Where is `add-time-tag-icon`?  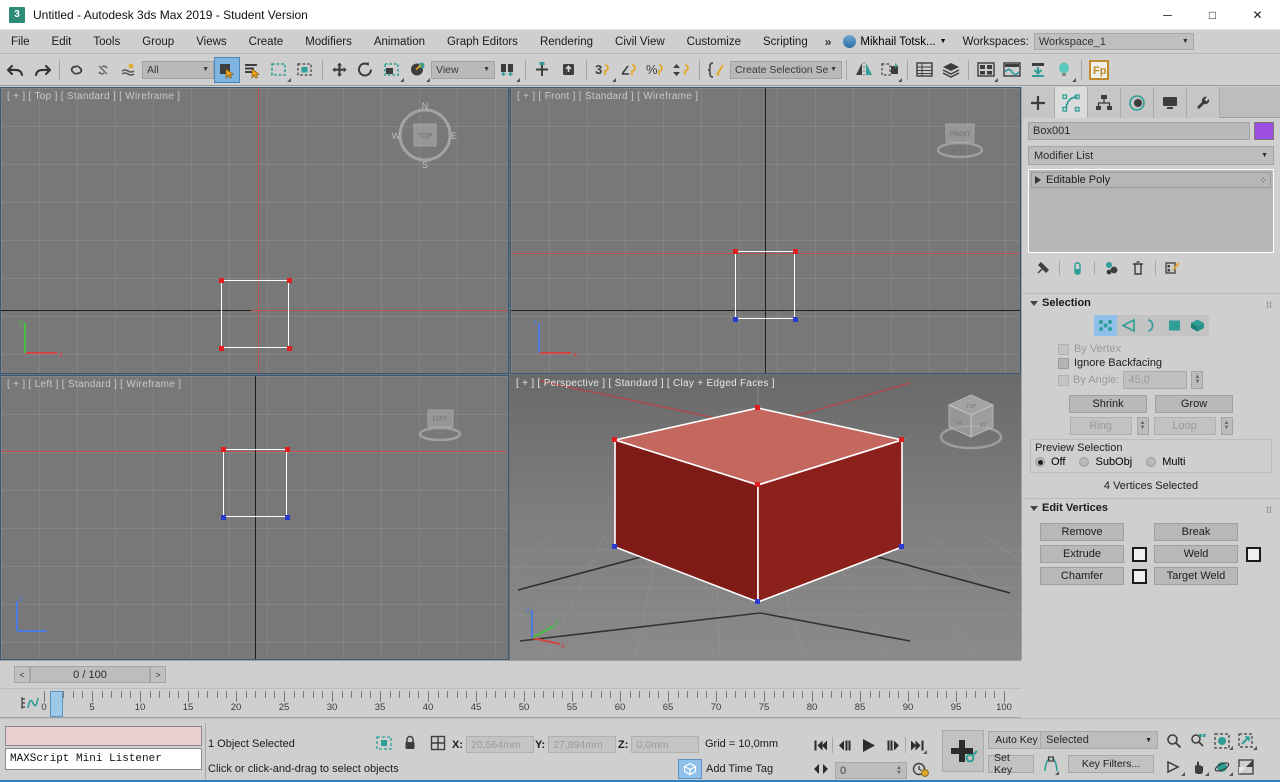 add-time-tag-icon is located at coordinates (690, 769).